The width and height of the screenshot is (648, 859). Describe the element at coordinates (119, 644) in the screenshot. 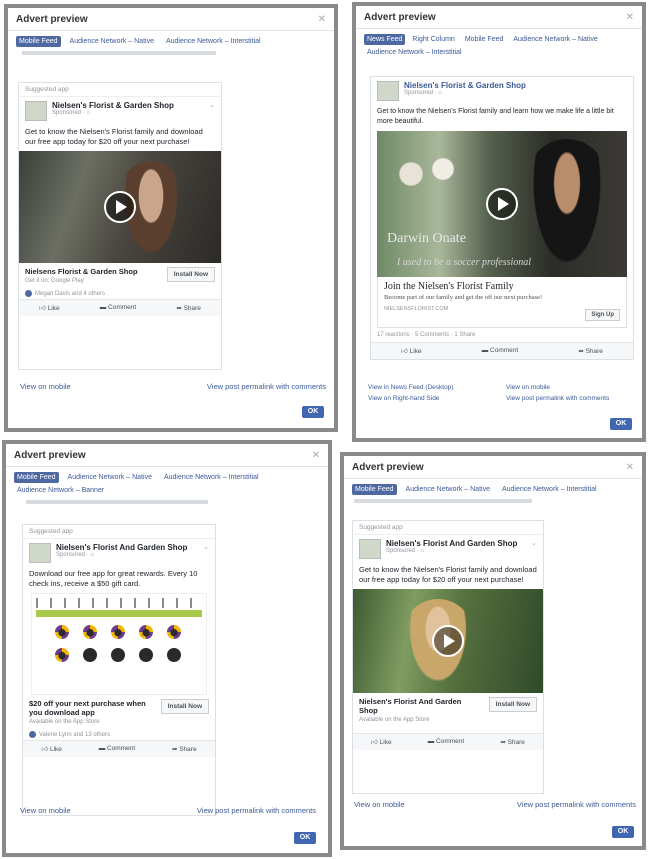

I see `rewards-image` at that location.